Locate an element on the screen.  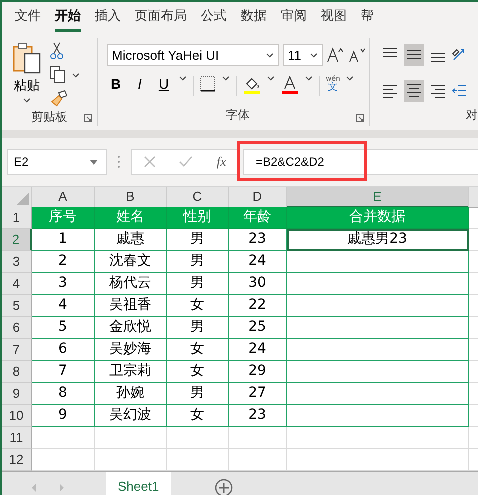
borders-icon is located at coordinates (208, 84).